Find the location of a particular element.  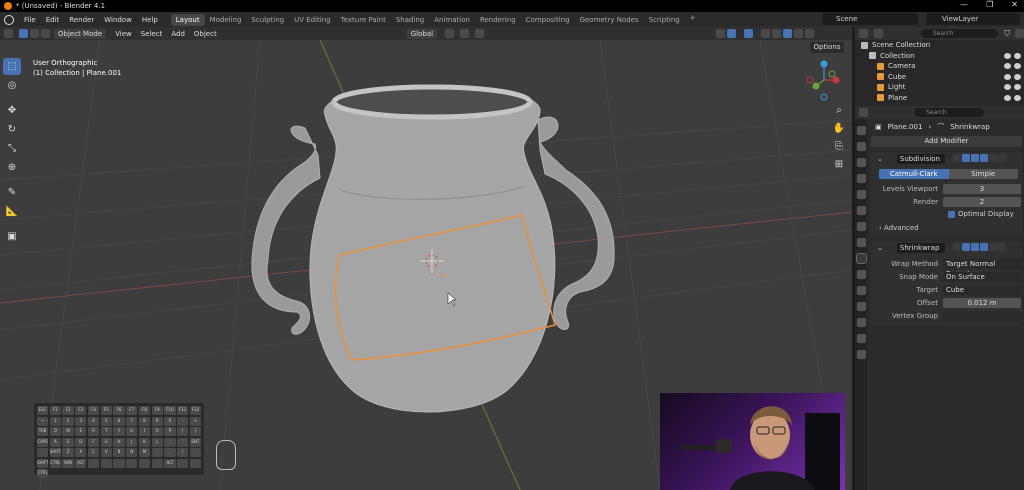

tab-scripting: Scripting is located at coordinates (664, 20).